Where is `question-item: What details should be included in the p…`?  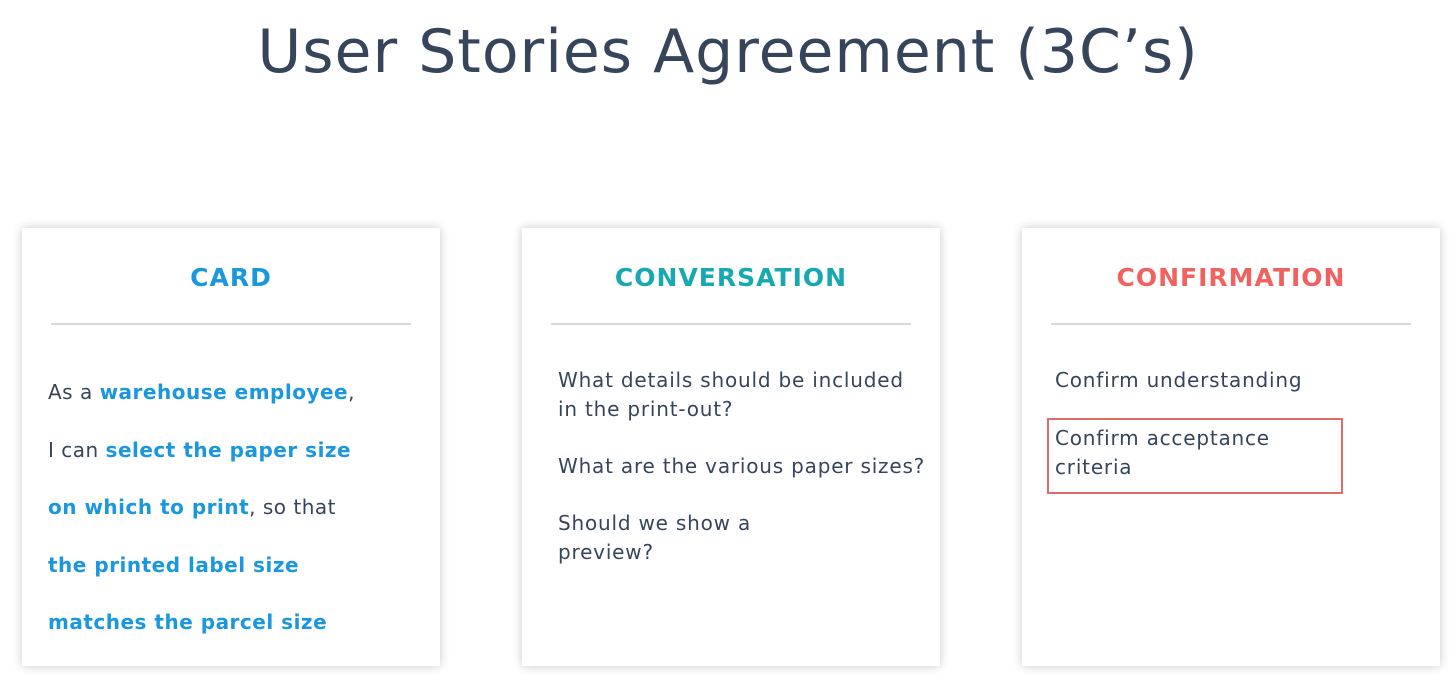
question-item: What details should be included in the p… is located at coordinates (731, 394).